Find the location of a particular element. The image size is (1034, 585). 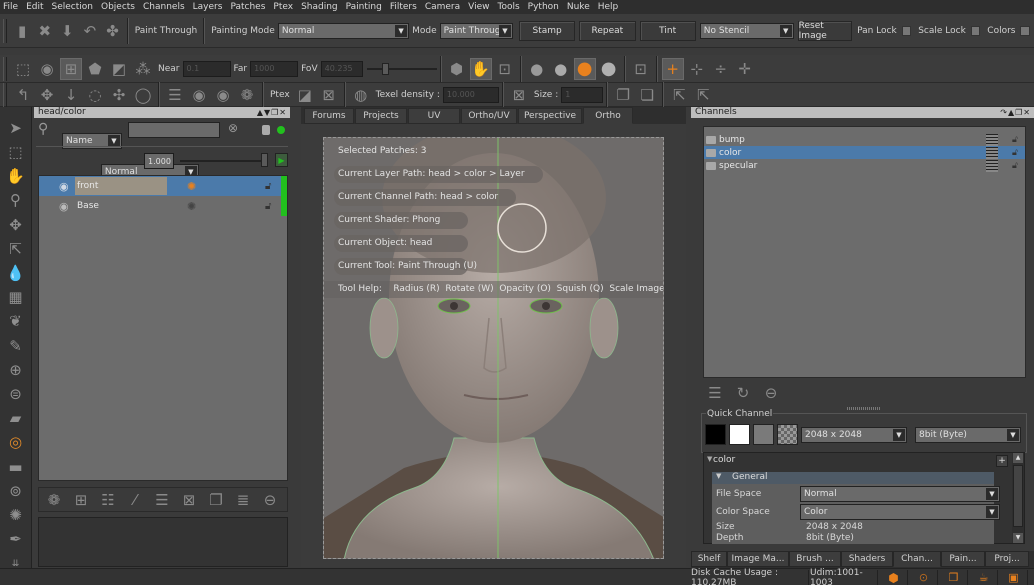

dodge-icon: ⊚ is located at coordinates (16, 491).